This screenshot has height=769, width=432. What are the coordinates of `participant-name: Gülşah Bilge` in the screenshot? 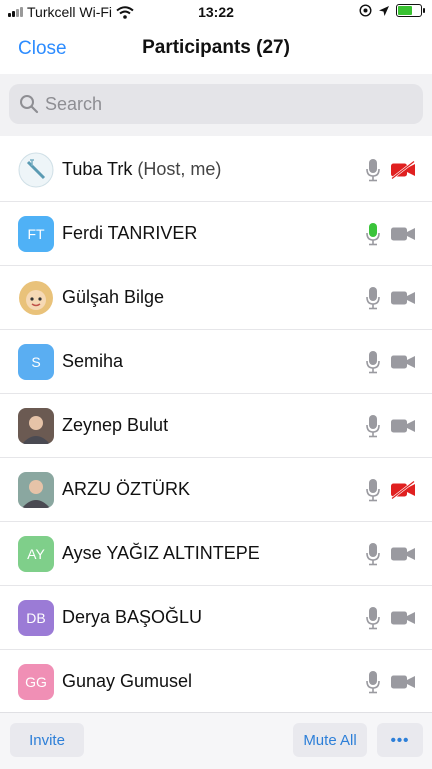 It's located at (113, 297).